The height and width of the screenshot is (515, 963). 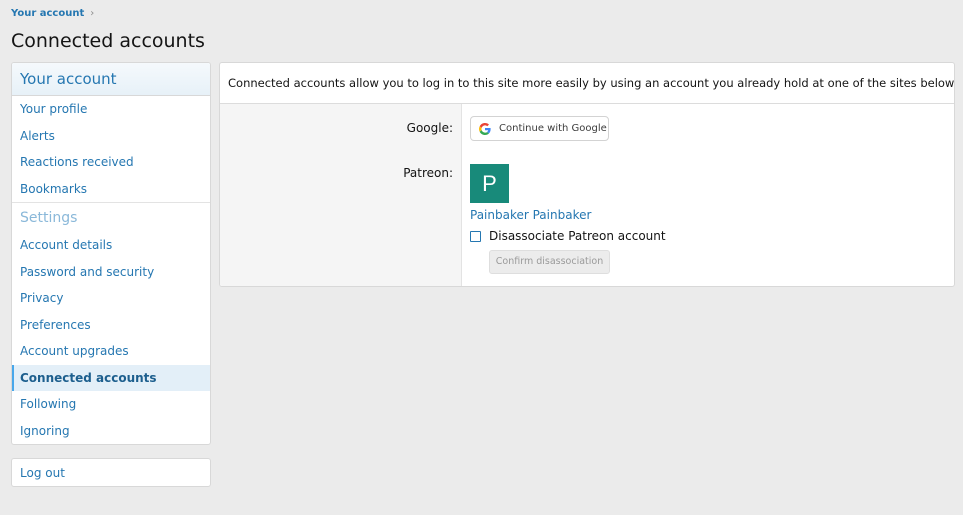 I want to click on google-g-icon, so click(x=485, y=128).